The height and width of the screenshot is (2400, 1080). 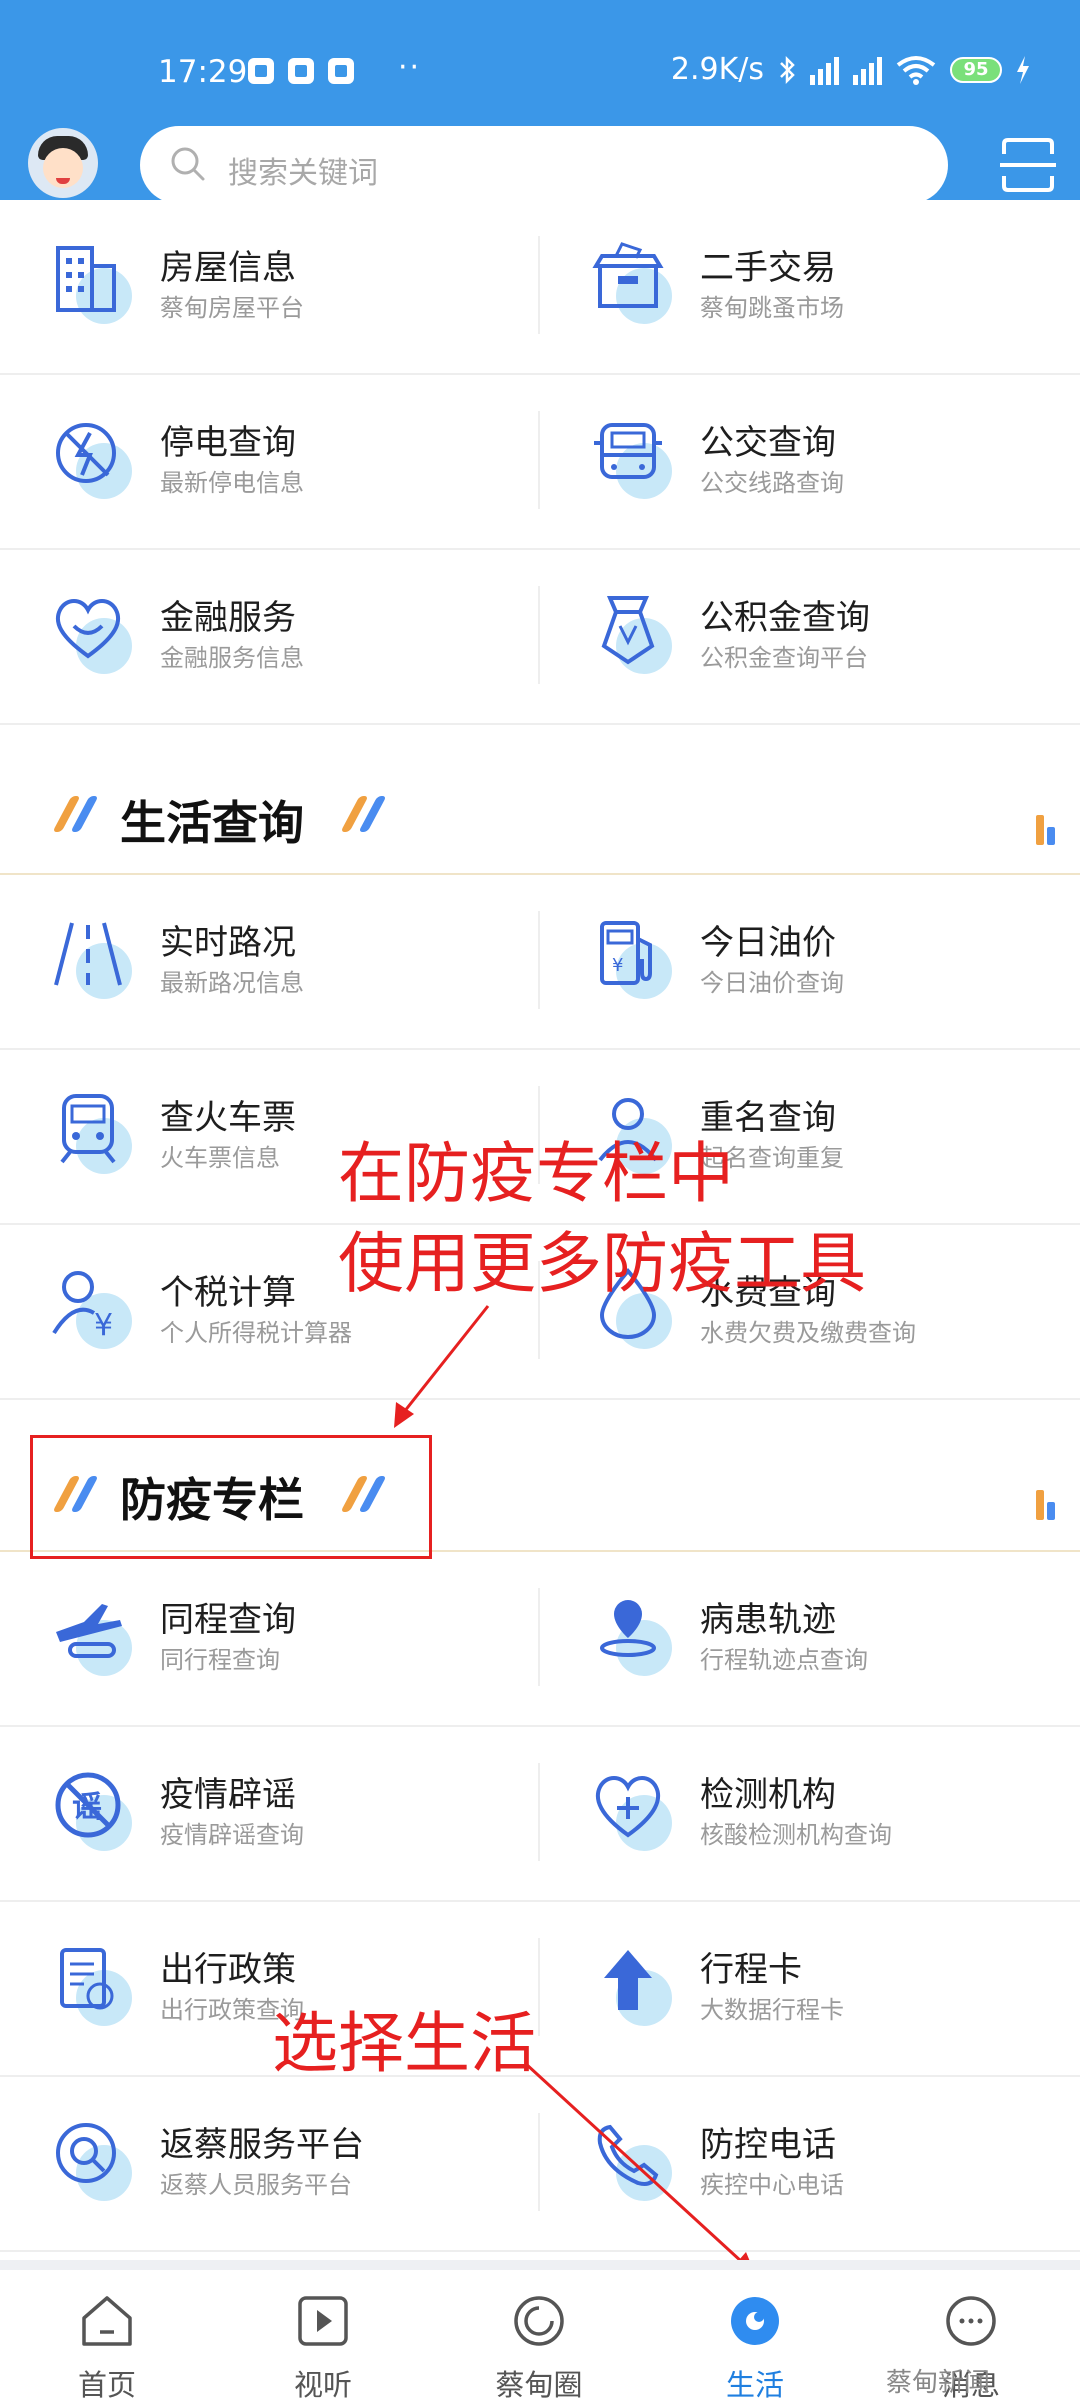 What do you see at coordinates (810, 1988) in the screenshot?
I see `service-item: 行程卡 大数据行程卡` at bounding box center [810, 1988].